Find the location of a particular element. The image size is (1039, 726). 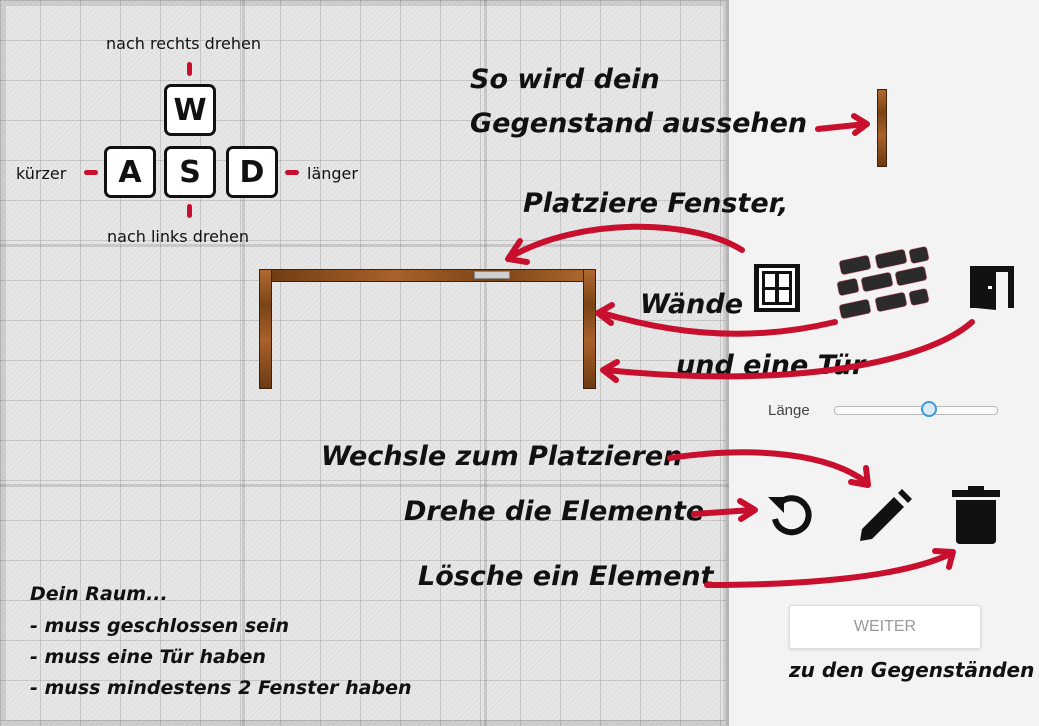

window-icon is located at coordinates (777, 288).